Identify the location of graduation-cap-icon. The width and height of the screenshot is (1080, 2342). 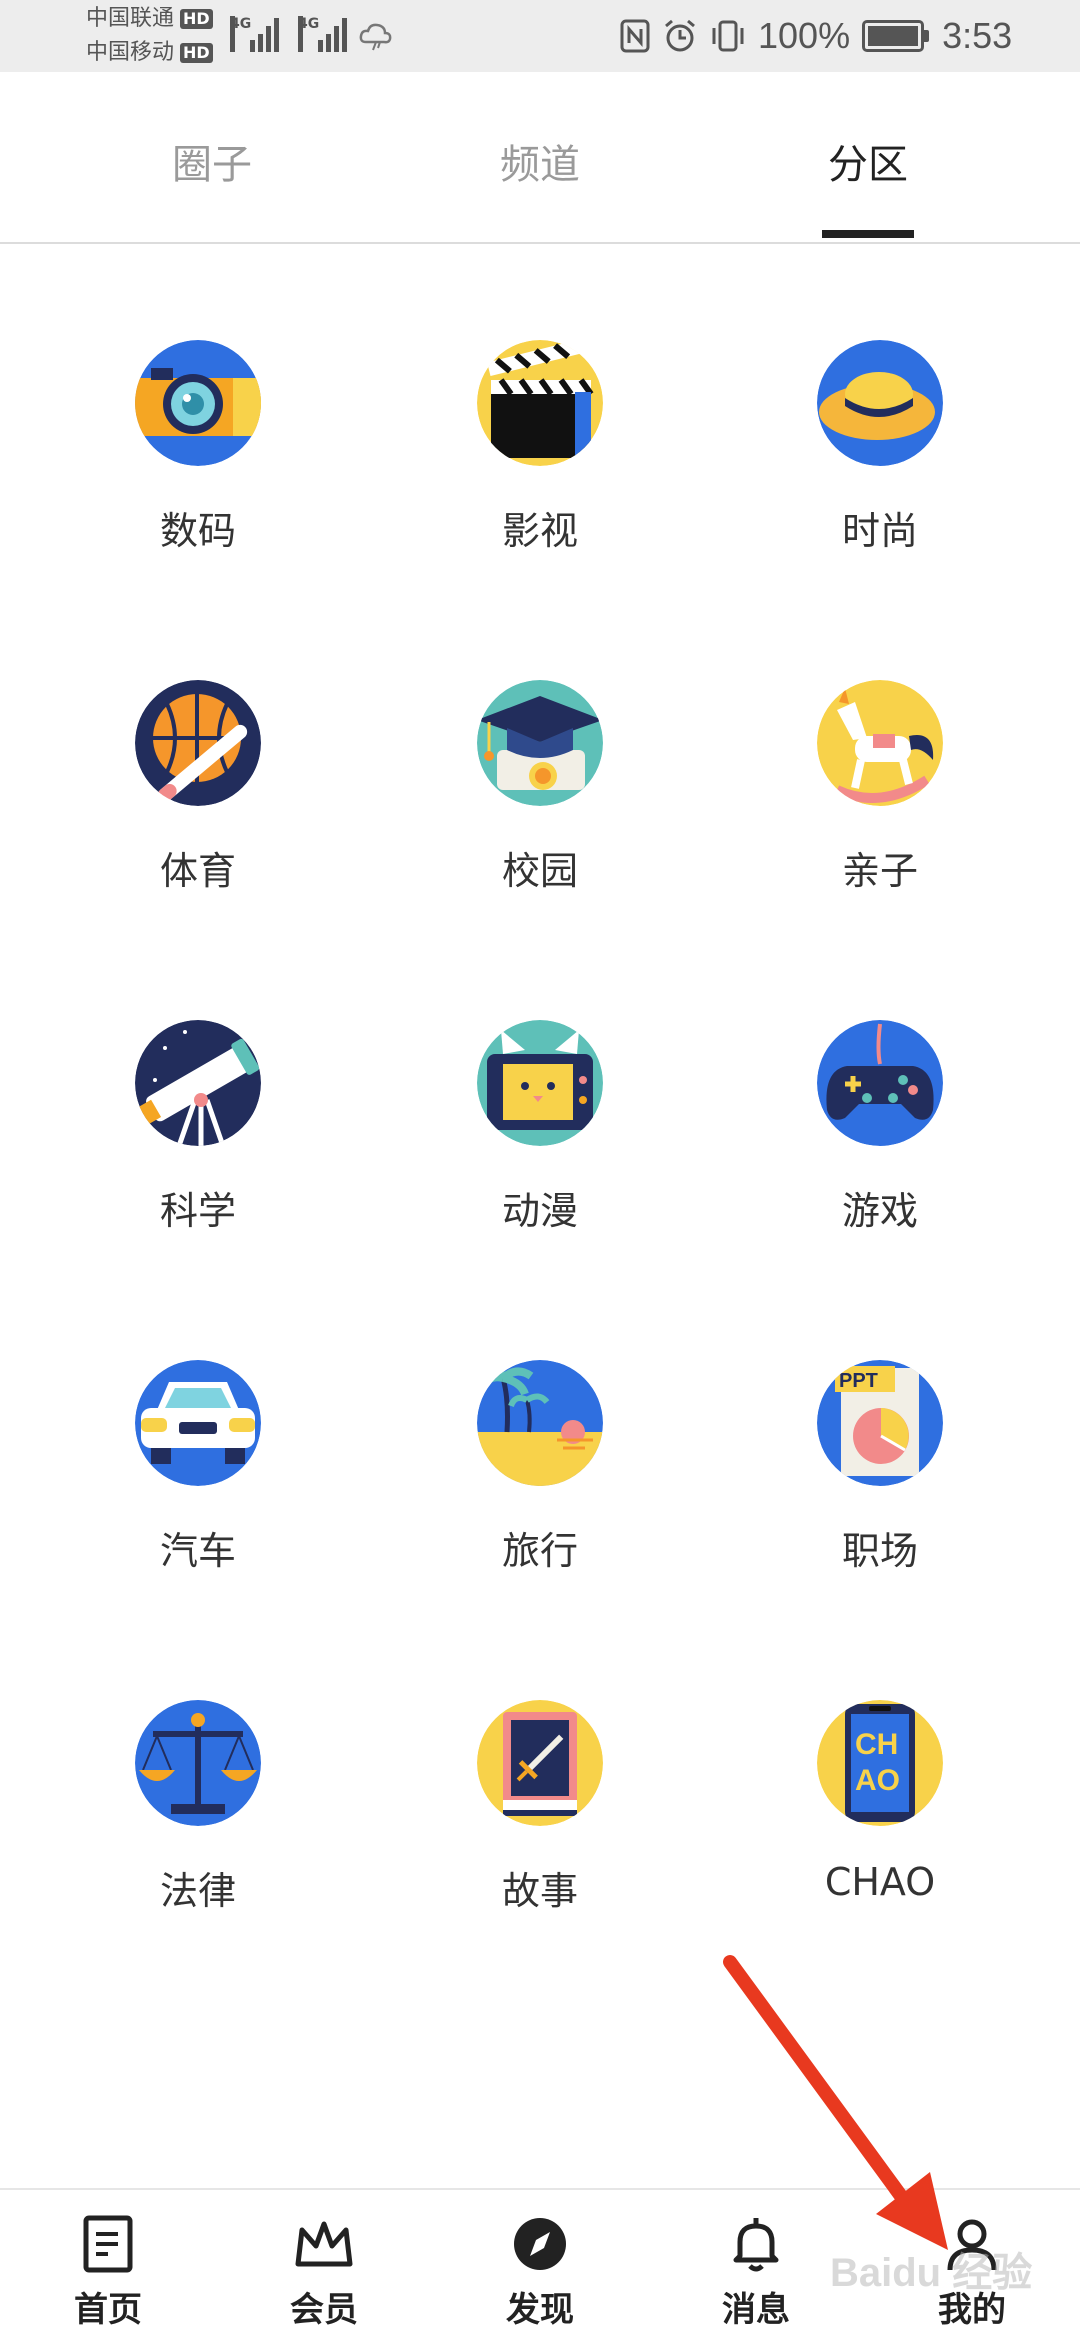
(540, 743).